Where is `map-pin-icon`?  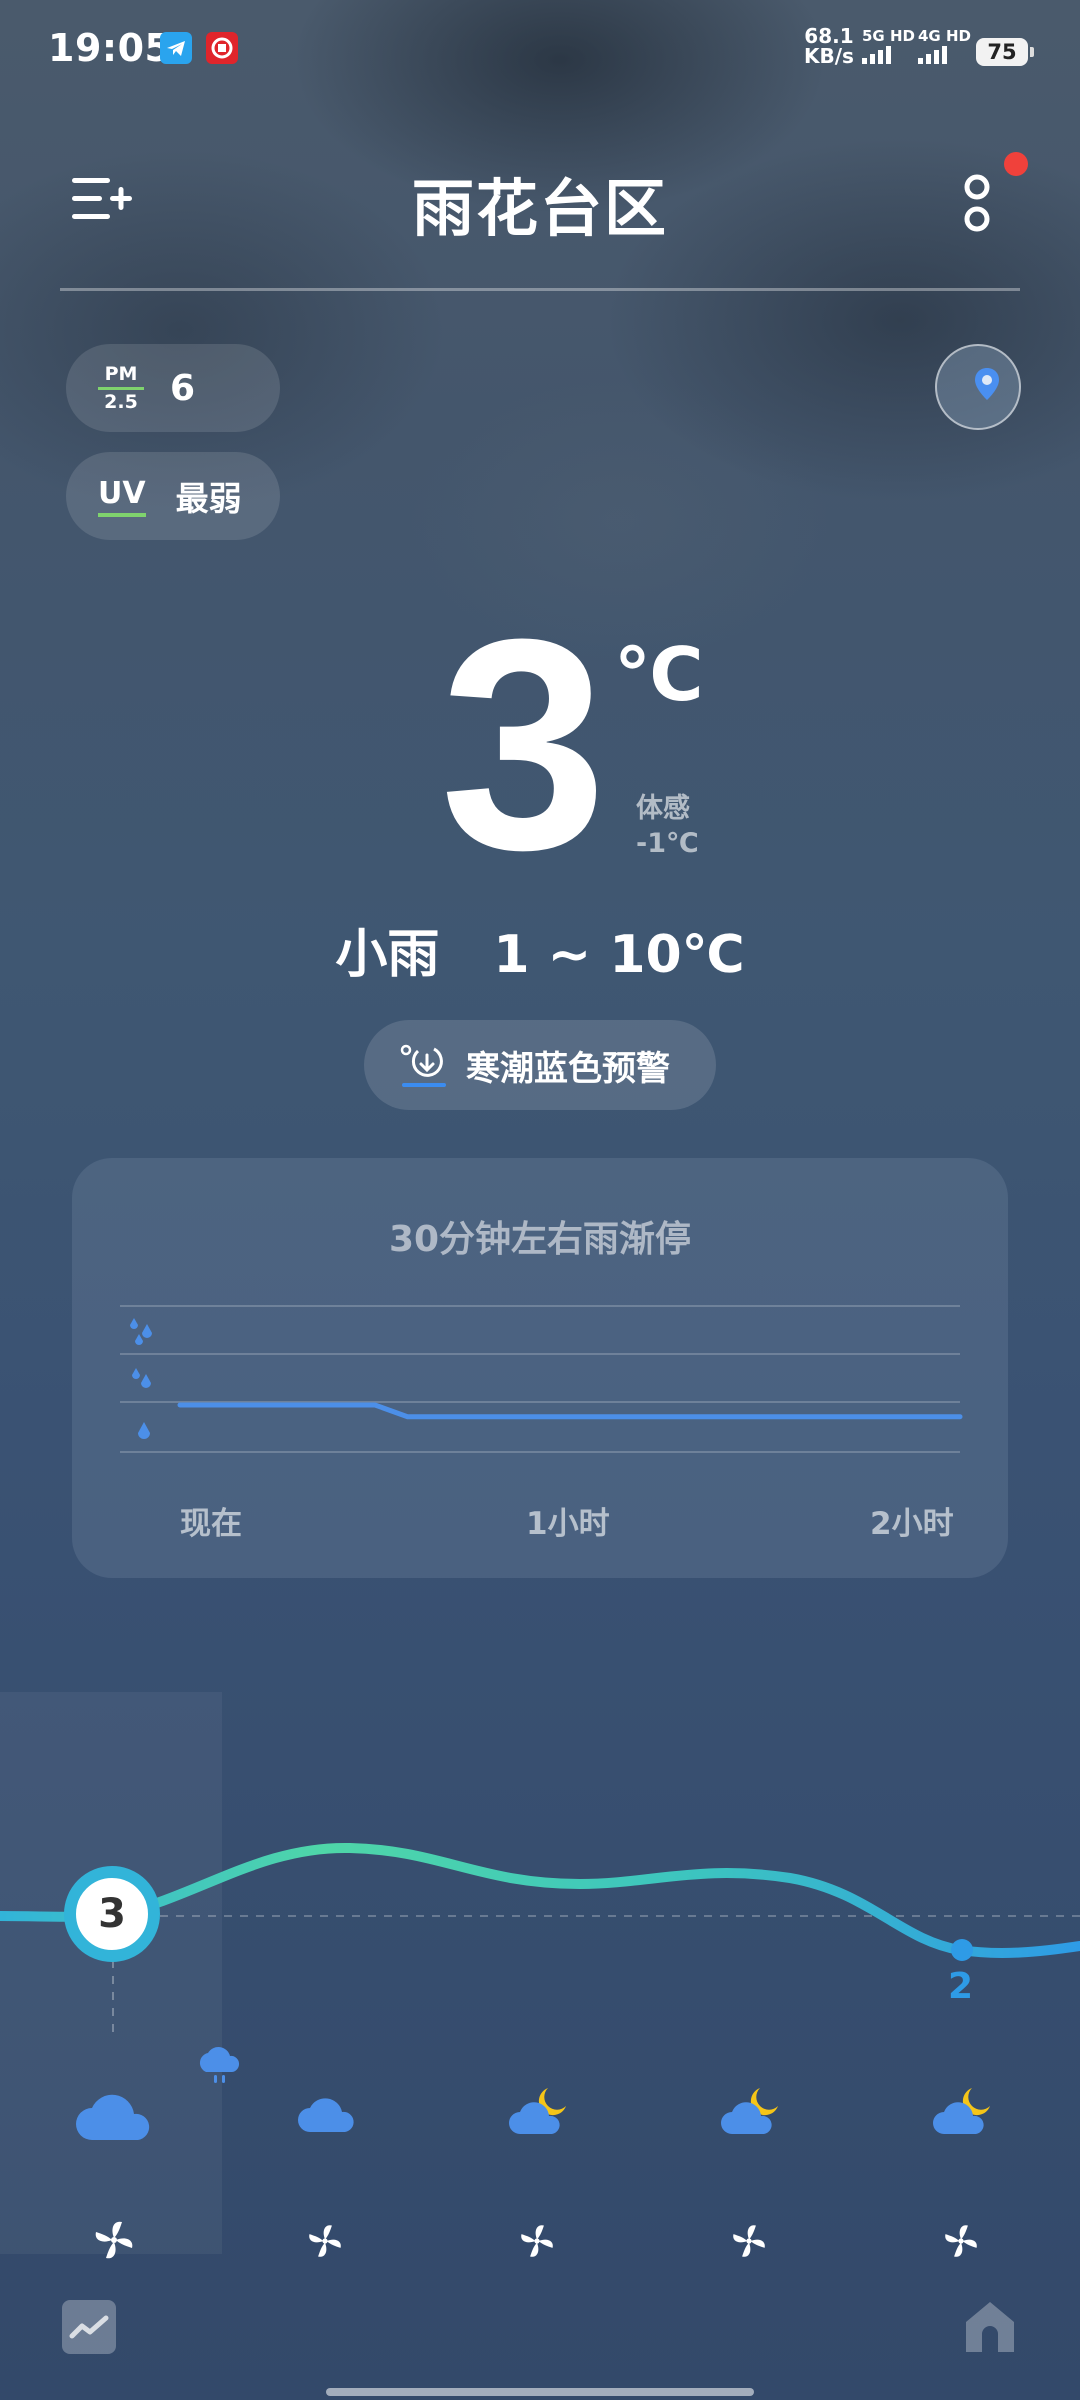
map-pin-icon is located at coordinates (987, 384).